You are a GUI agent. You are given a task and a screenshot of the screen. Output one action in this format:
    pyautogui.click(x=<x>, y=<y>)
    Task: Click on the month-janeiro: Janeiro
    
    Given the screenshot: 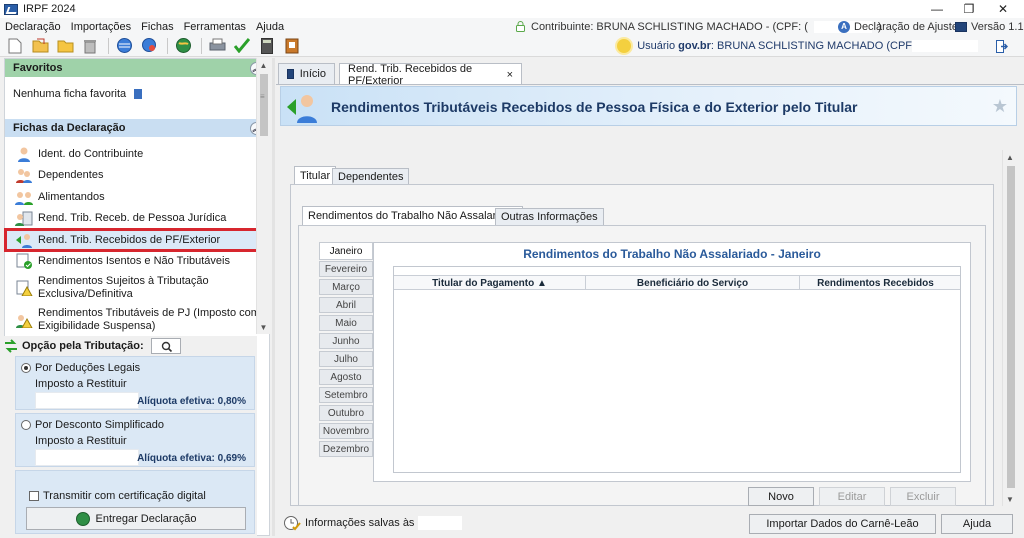 What is the action you would take?
    pyautogui.click(x=346, y=251)
    